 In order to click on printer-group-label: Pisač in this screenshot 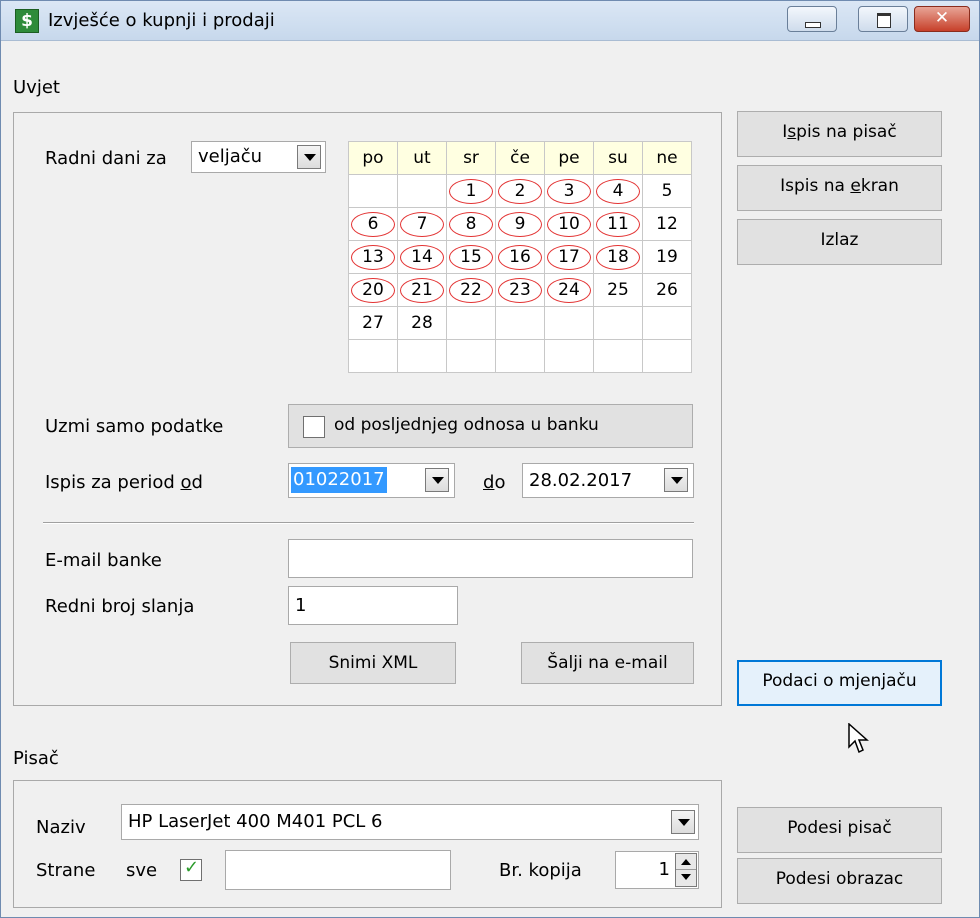, I will do `click(36, 758)`.